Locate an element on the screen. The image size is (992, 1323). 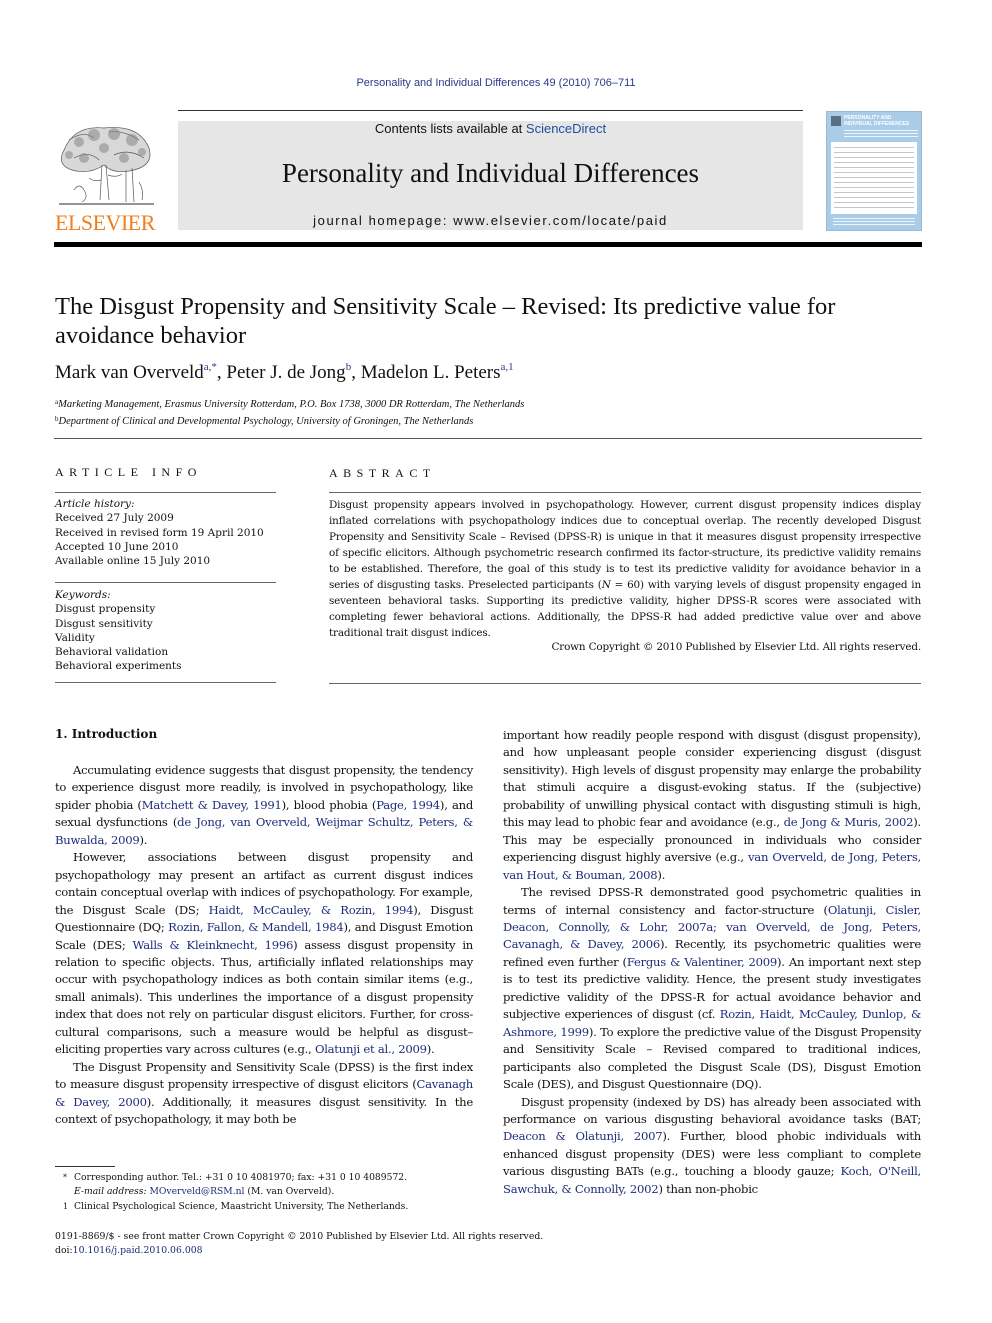
author-affiliation-link: a,1 is located at coordinates (507, 367).